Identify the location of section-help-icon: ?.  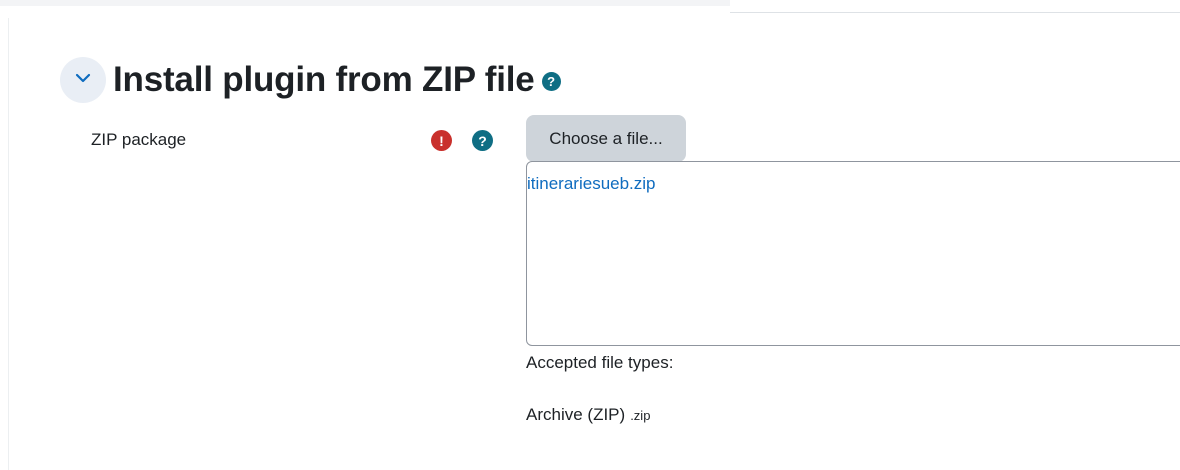
(551, 81).